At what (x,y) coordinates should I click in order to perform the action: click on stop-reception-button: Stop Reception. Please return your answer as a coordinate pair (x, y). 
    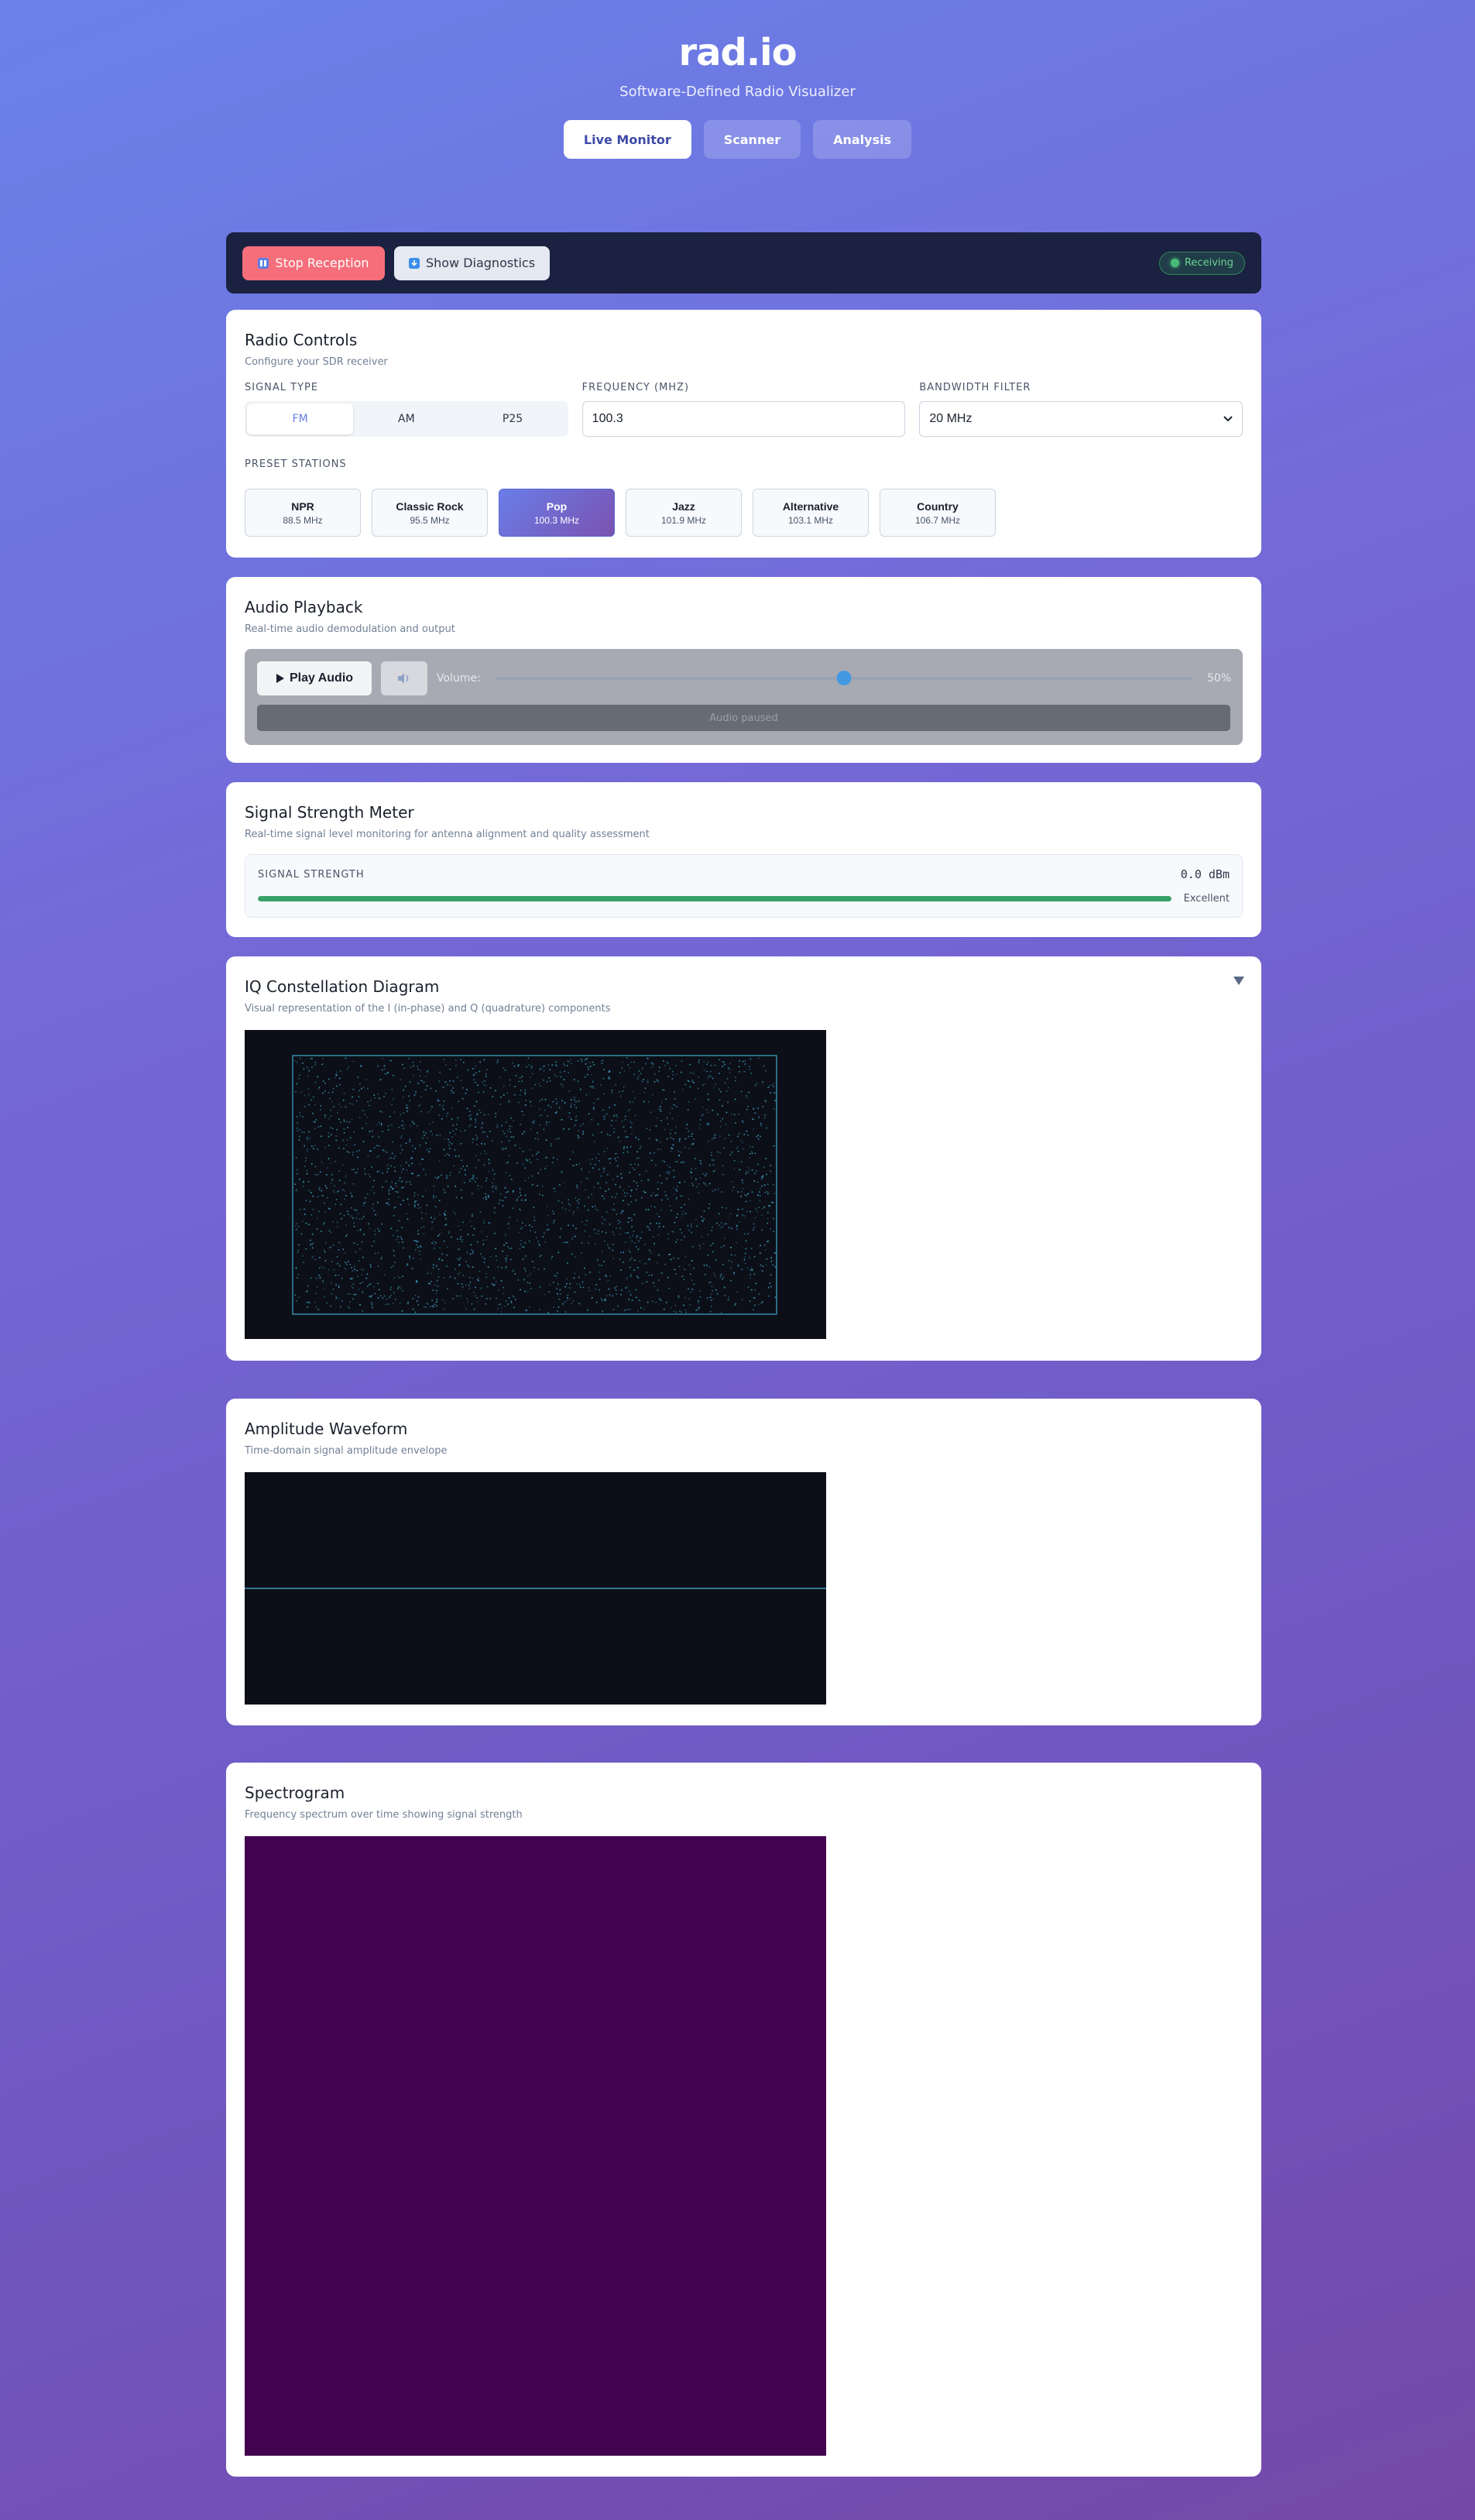
    Looking at the image, I should click on (314, 263).